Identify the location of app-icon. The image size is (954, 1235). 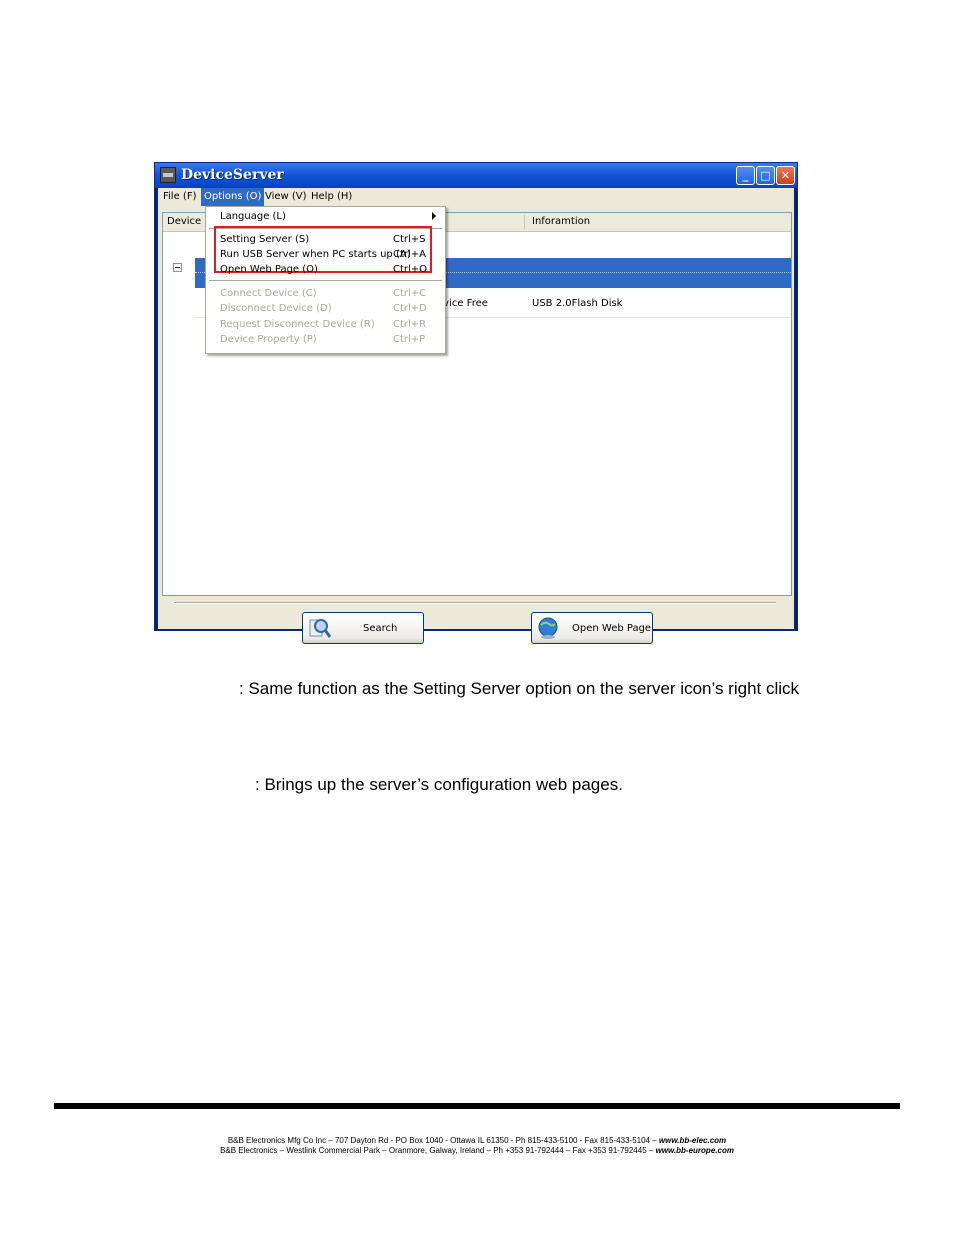
(168, 175).